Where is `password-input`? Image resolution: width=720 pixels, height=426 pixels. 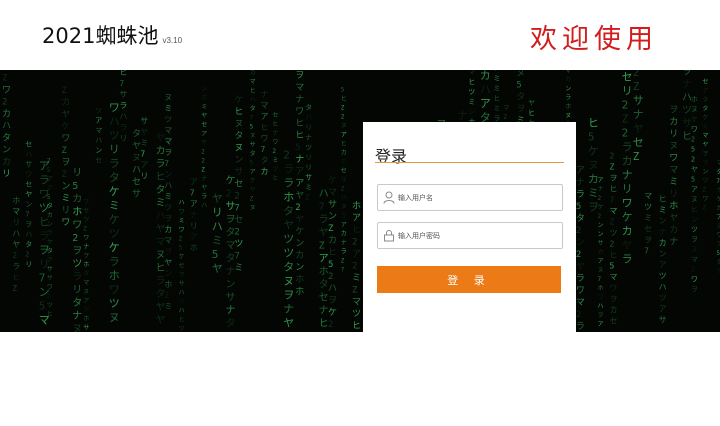
password-input is located at coordinates (478, 235).